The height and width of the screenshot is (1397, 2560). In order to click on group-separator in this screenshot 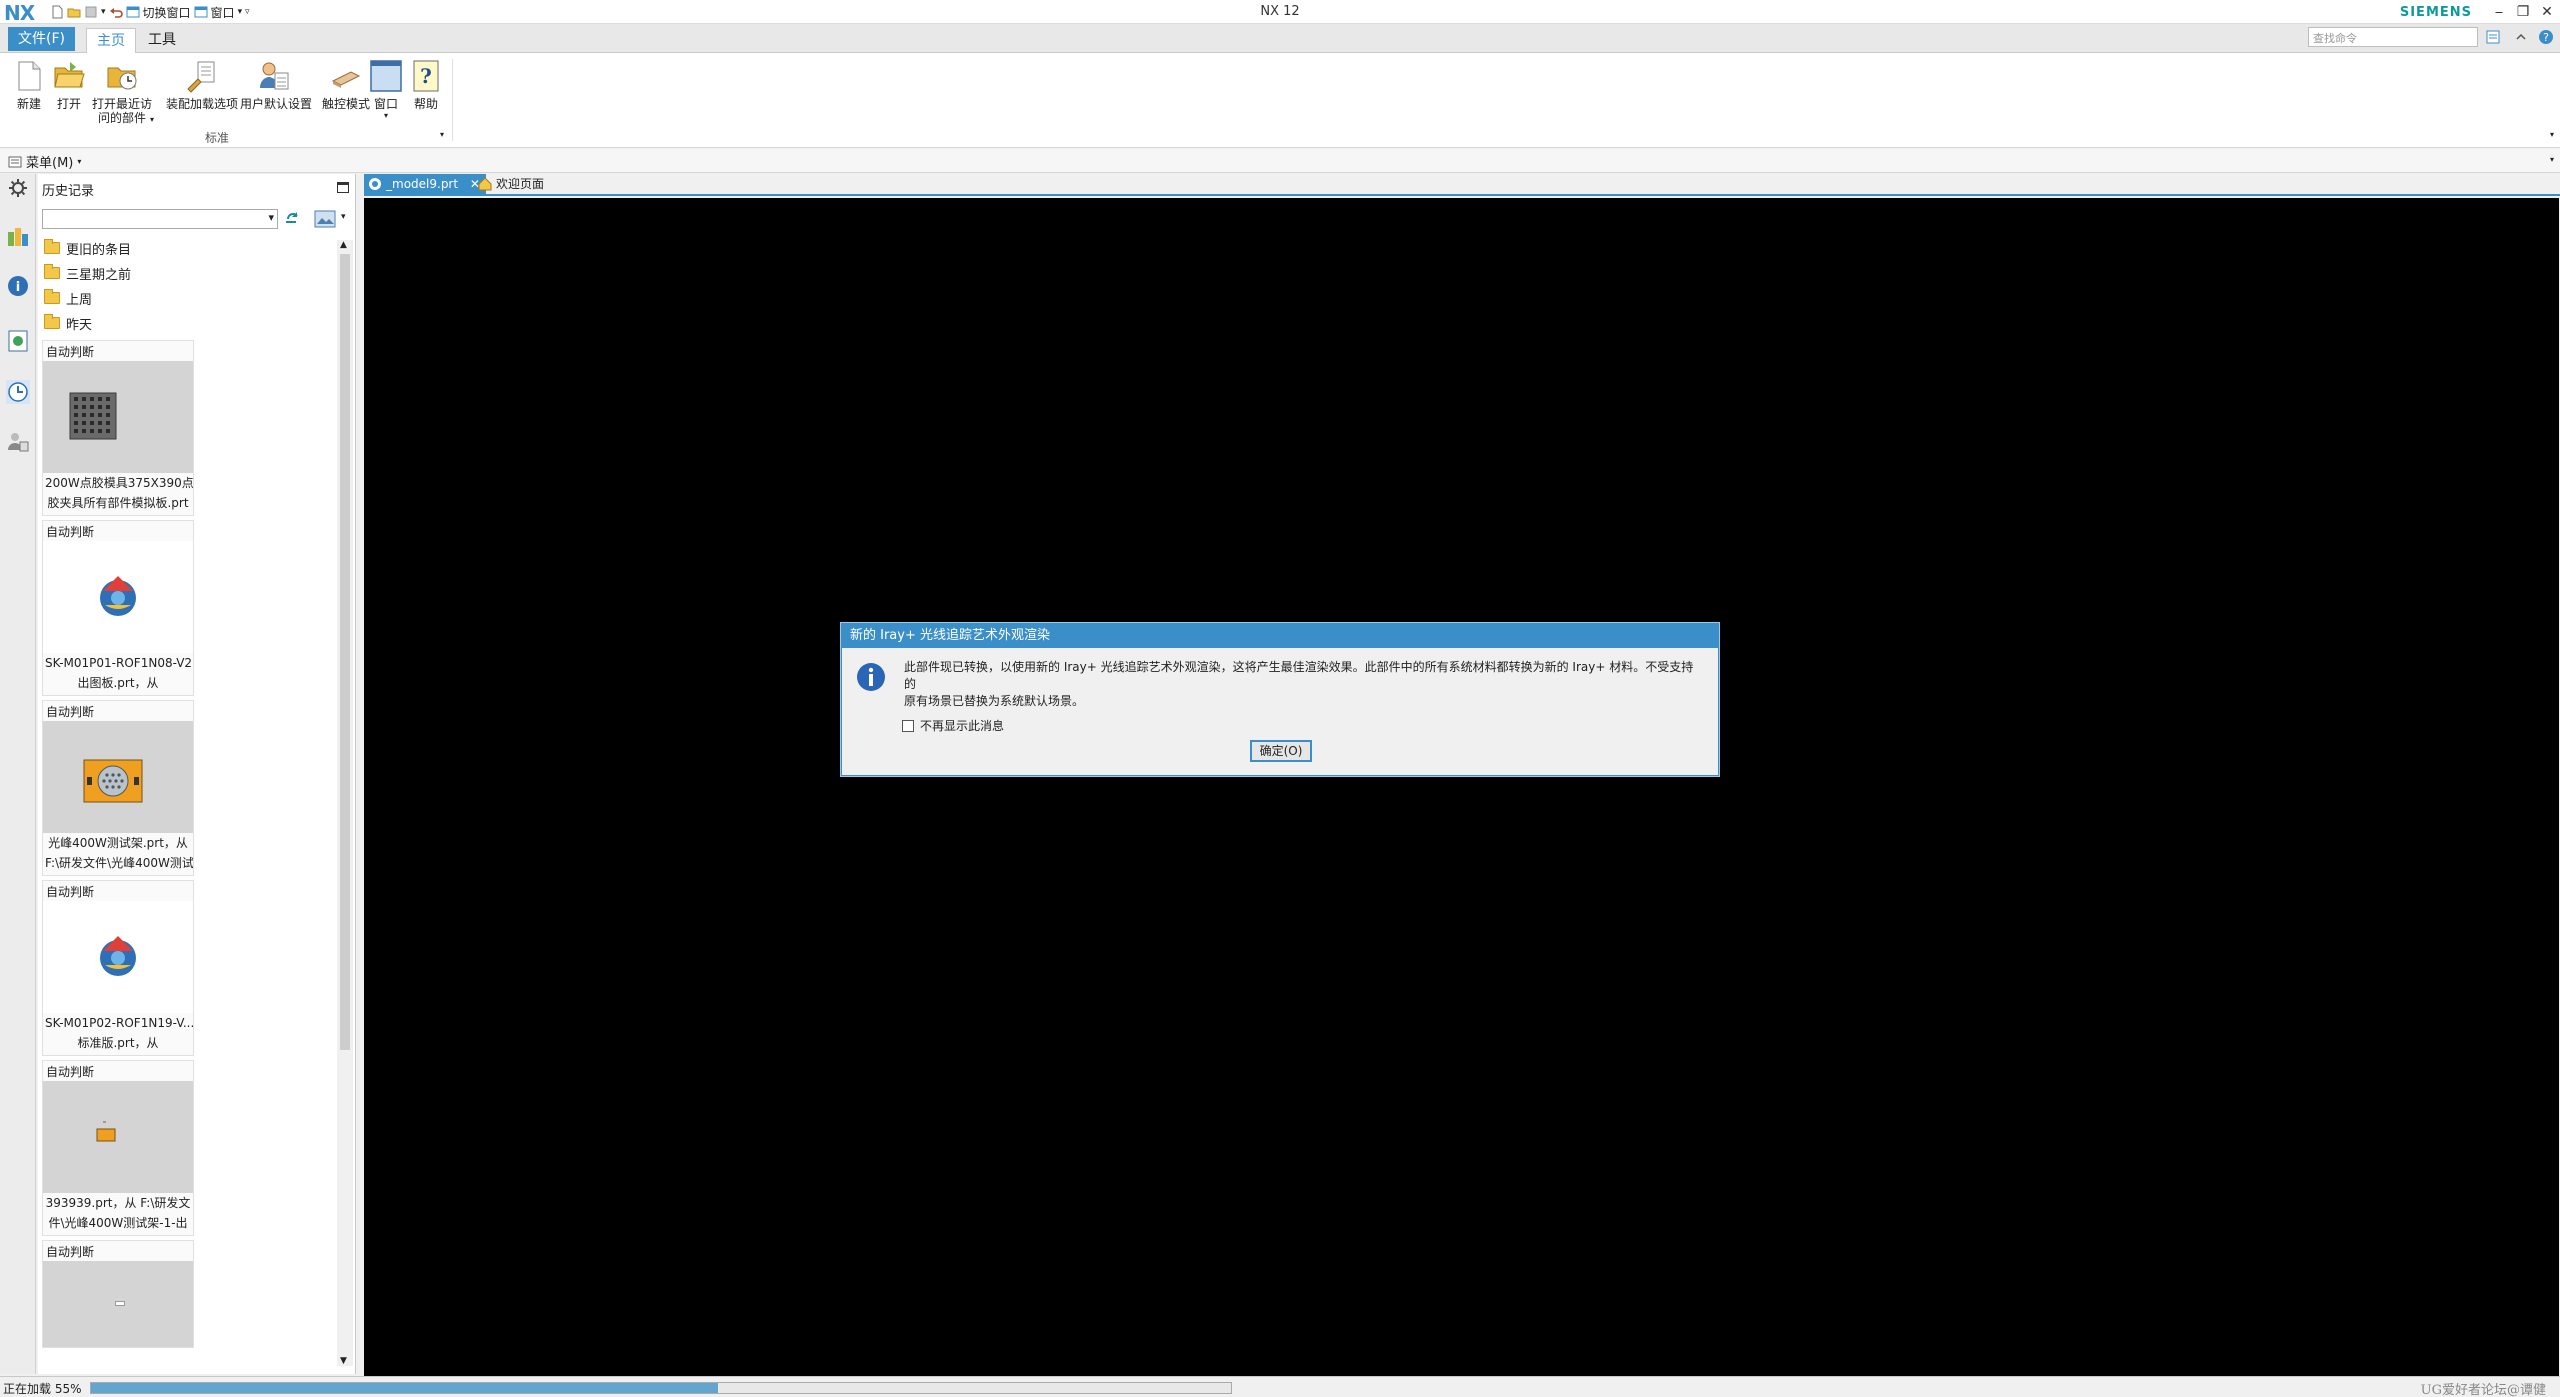, I will do `click(452, 100)`.